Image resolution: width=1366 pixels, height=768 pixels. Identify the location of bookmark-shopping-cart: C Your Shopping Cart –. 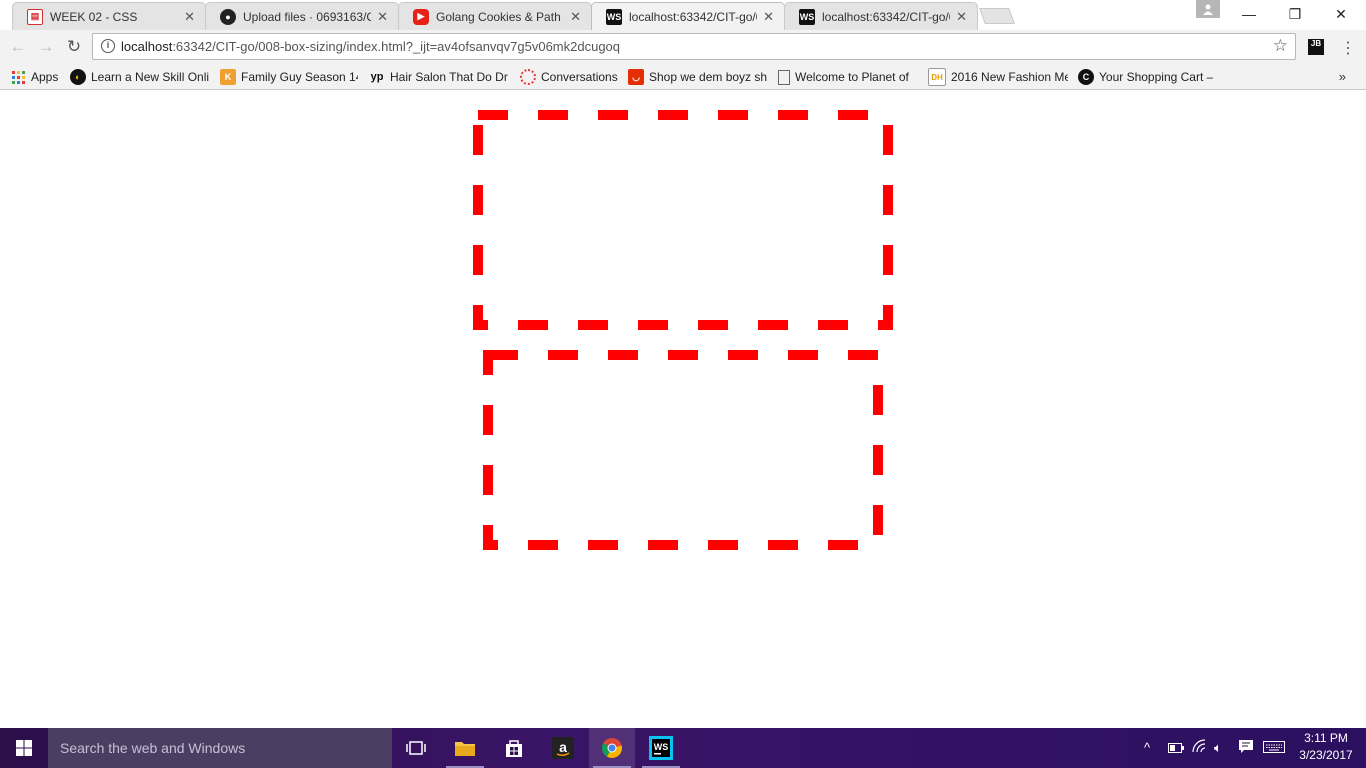
(1148, 77).